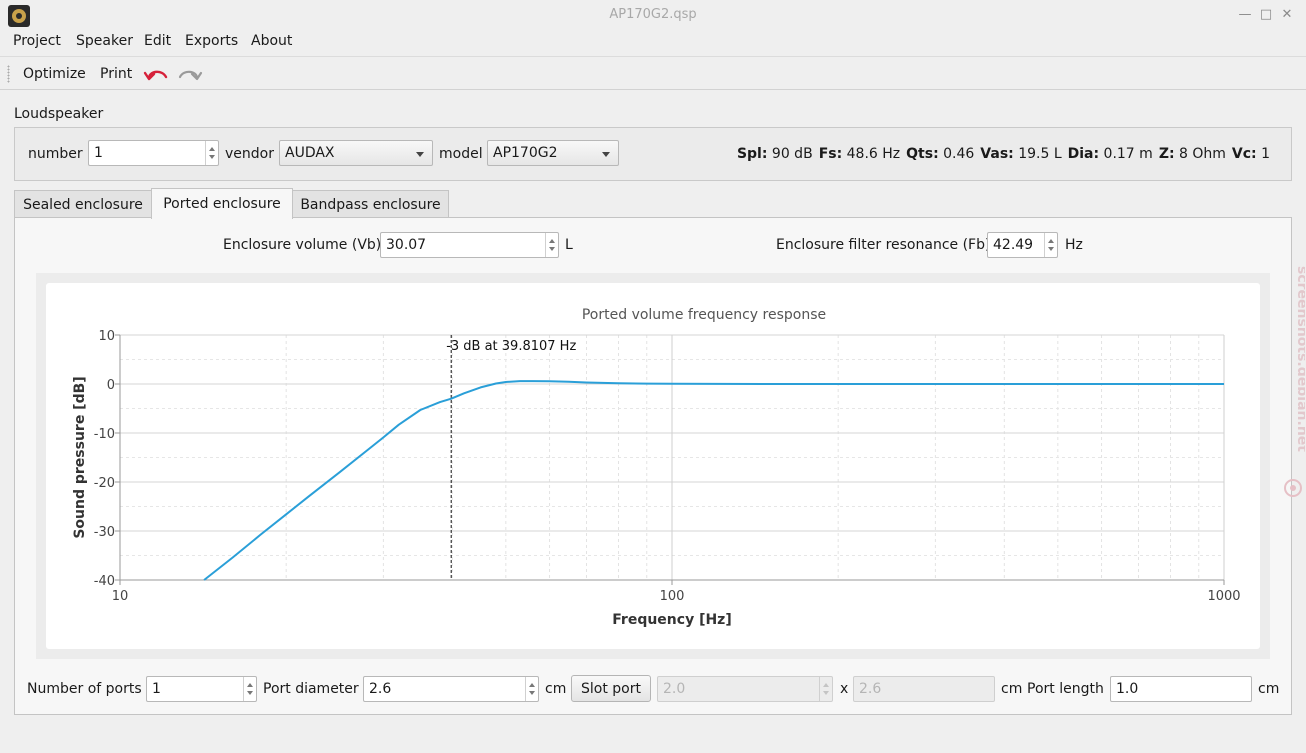  What do you see at coordinates (156, 689) in the screenshot?
I see `ports-value: 1` at bounding box center [156, 689].